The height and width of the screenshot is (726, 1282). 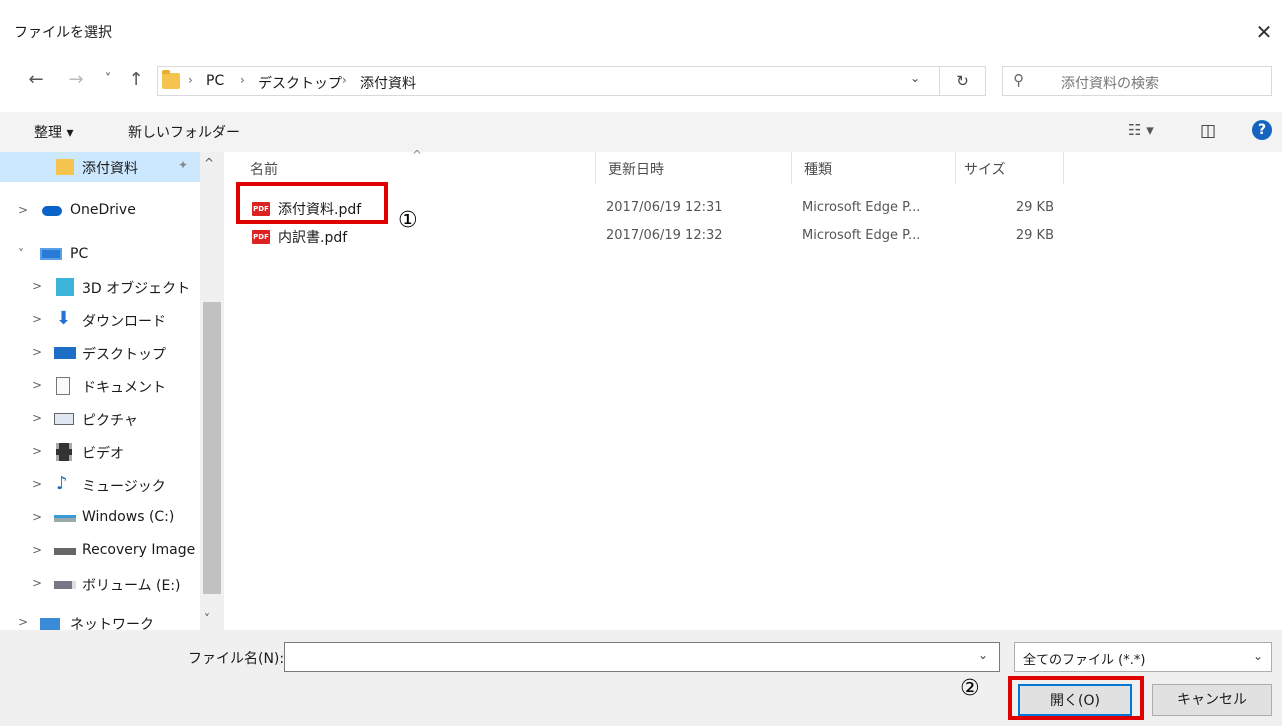 I want to click on file-size: 29 KB, so click(x=1034, y=235).